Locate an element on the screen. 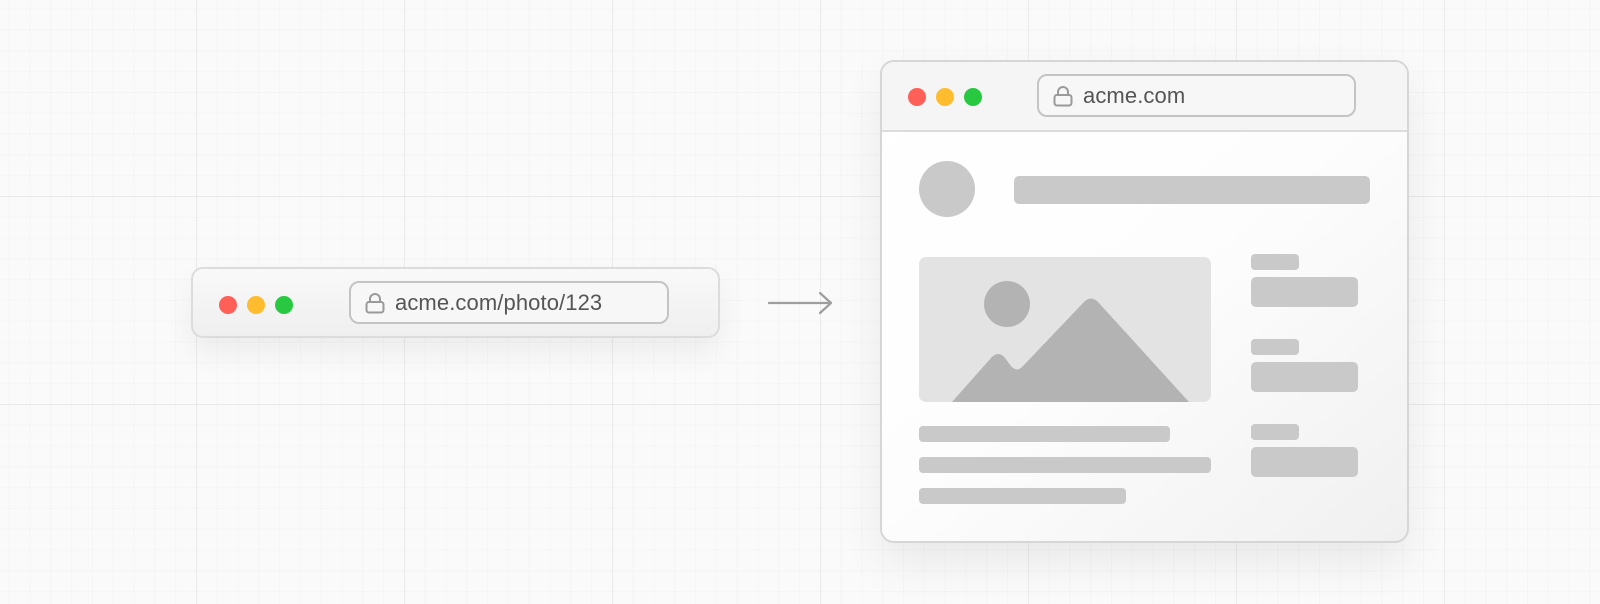 The image size is (1600, 604). image-placeholder-icon is located at coordinates (1070, 341).